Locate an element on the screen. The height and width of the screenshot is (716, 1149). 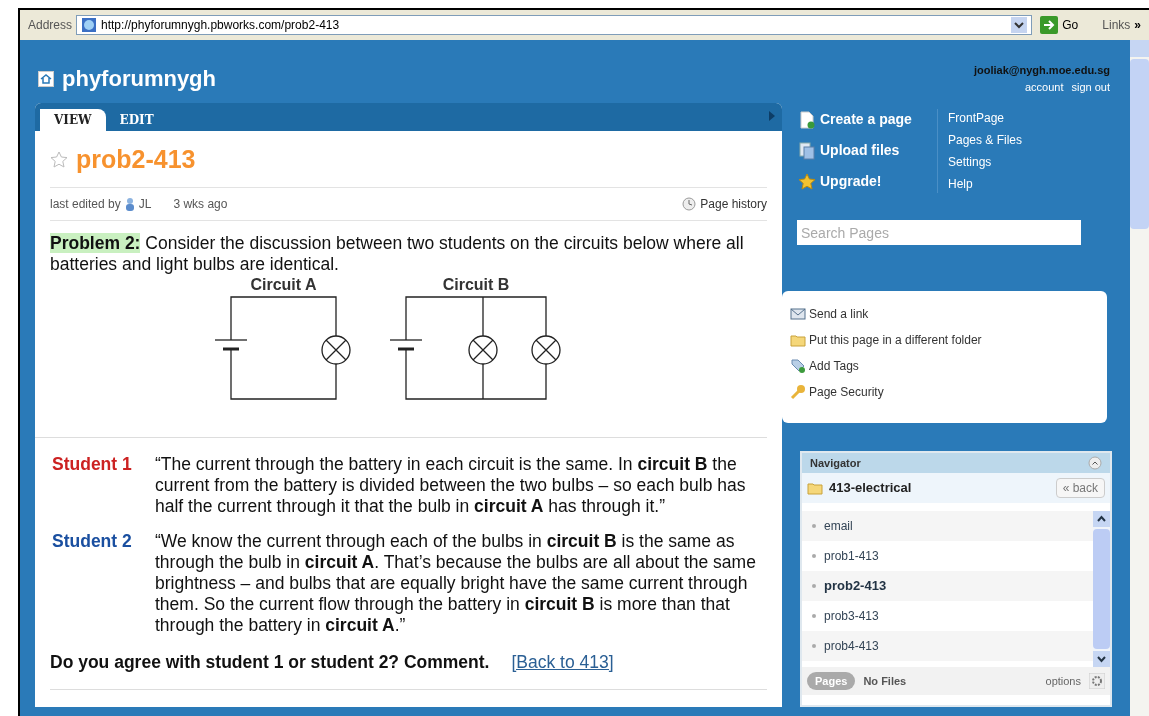
page-tool-link: Put this page in a different folder is located at coordinates (948, 340).